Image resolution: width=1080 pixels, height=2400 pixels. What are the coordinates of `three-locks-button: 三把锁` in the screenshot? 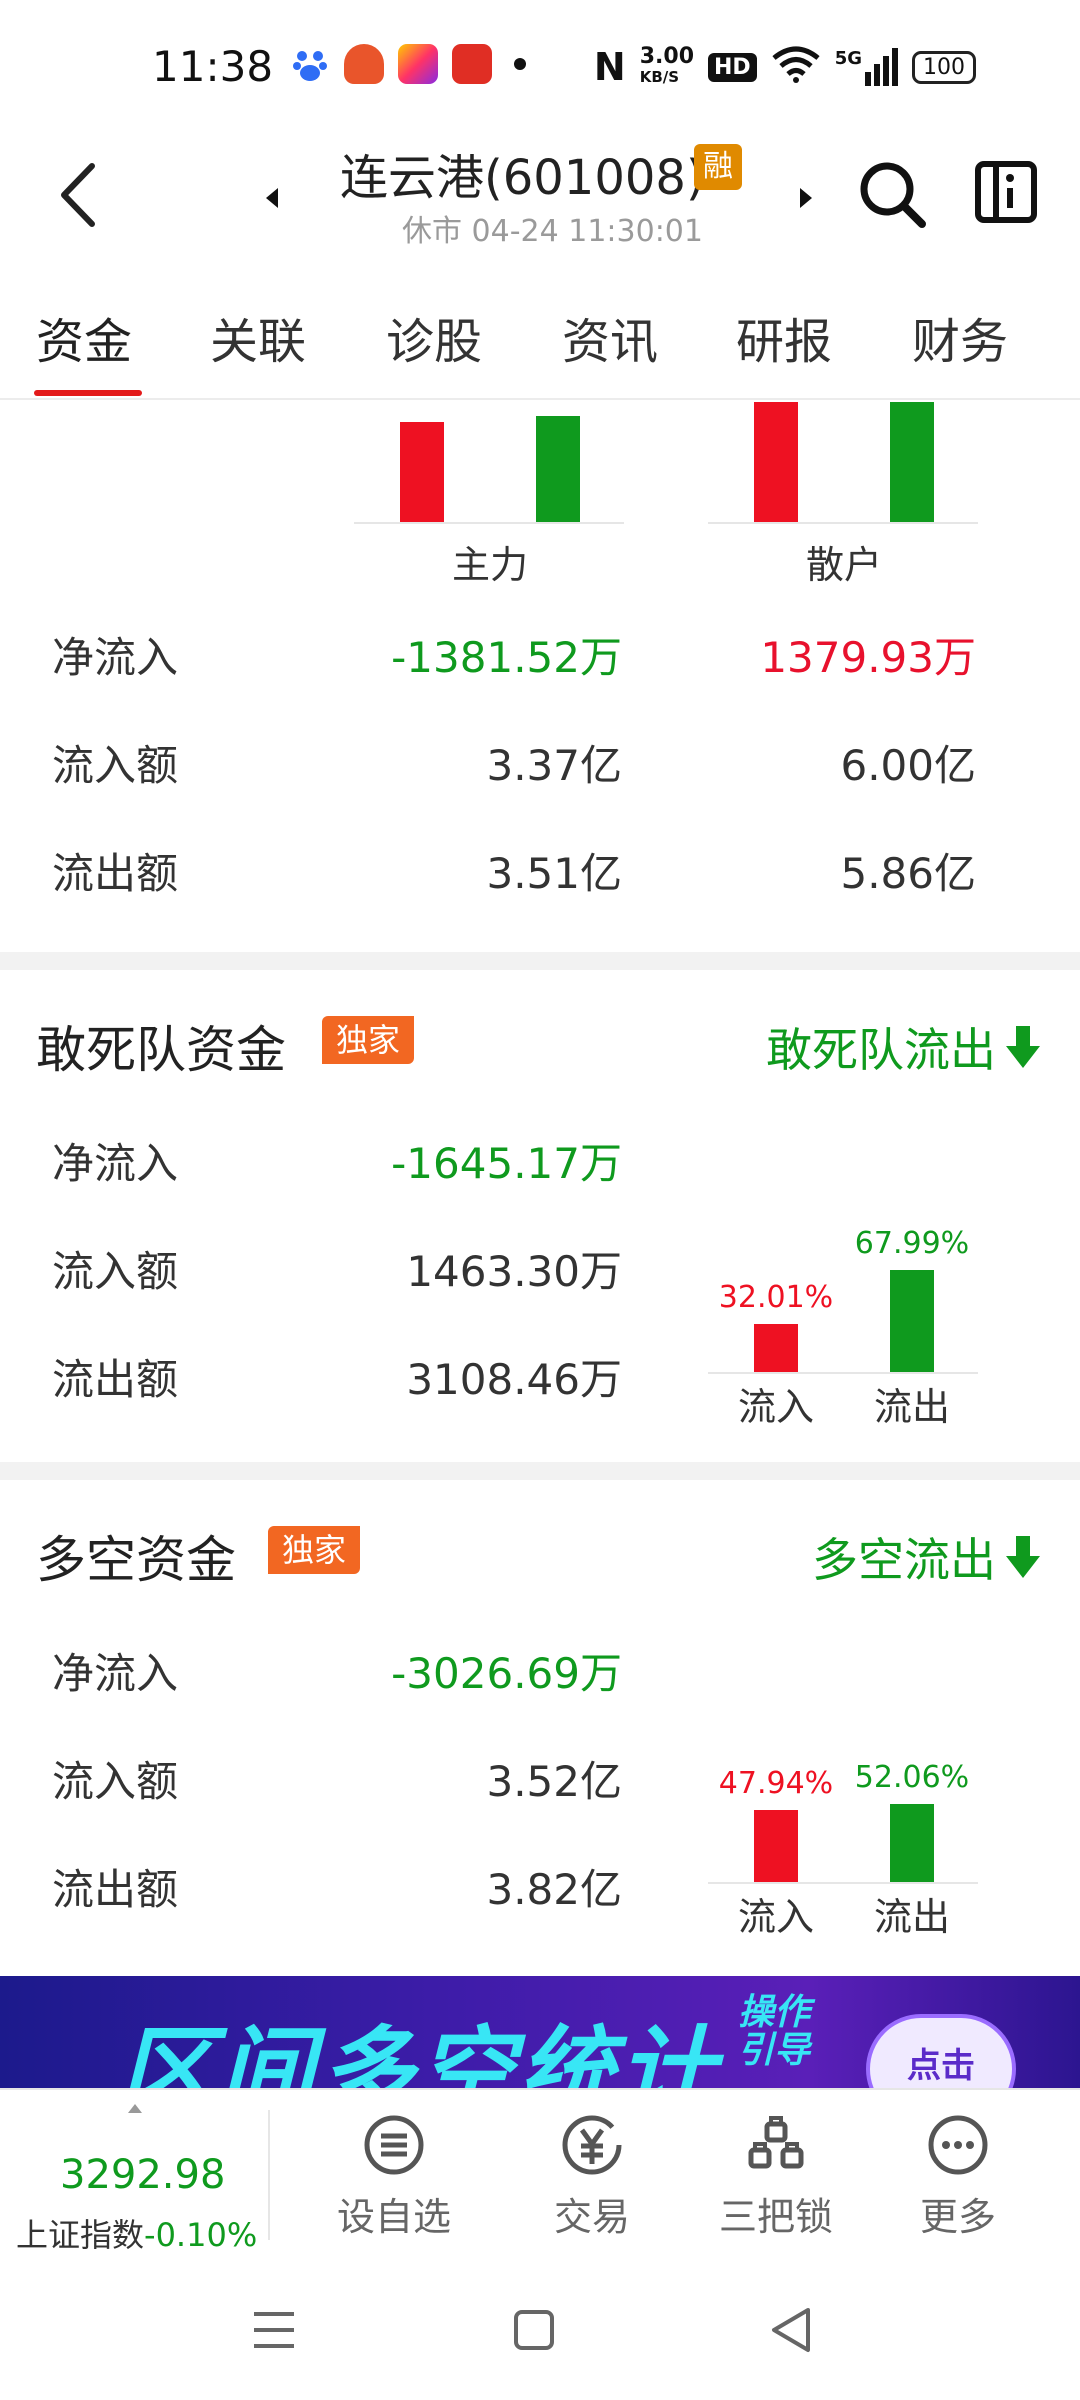 It's located at (776, 2177).